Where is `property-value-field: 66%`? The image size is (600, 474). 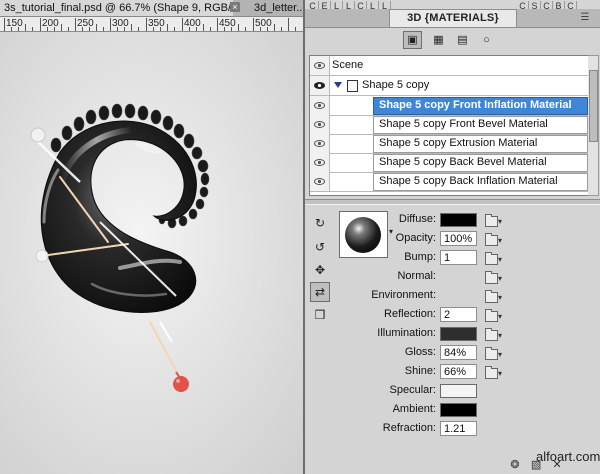 property-value-field: 66% is located at coordinates (458, 371).